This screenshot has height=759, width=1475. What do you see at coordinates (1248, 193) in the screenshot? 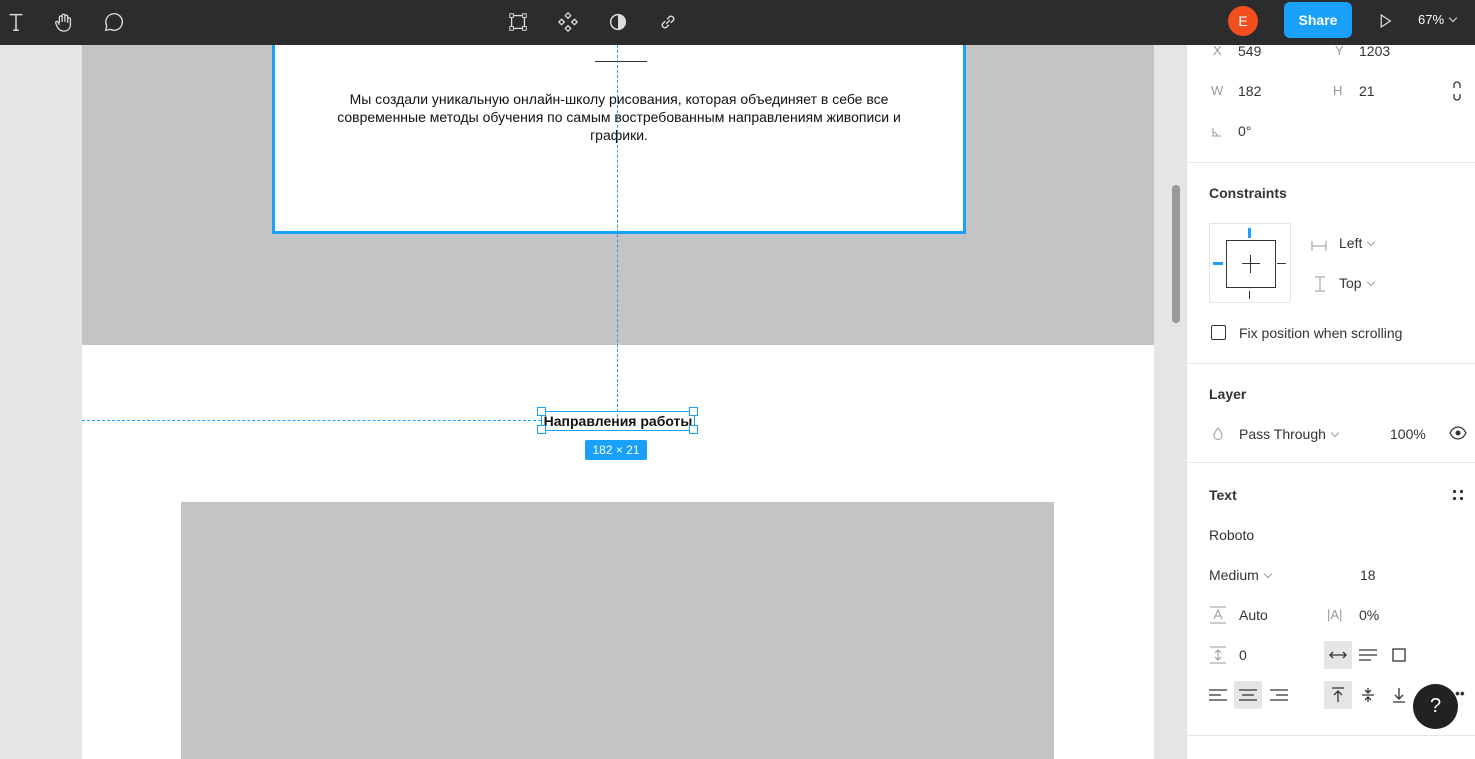
I see `constraints-title: Constraints` at bounding box center [1248, 193].